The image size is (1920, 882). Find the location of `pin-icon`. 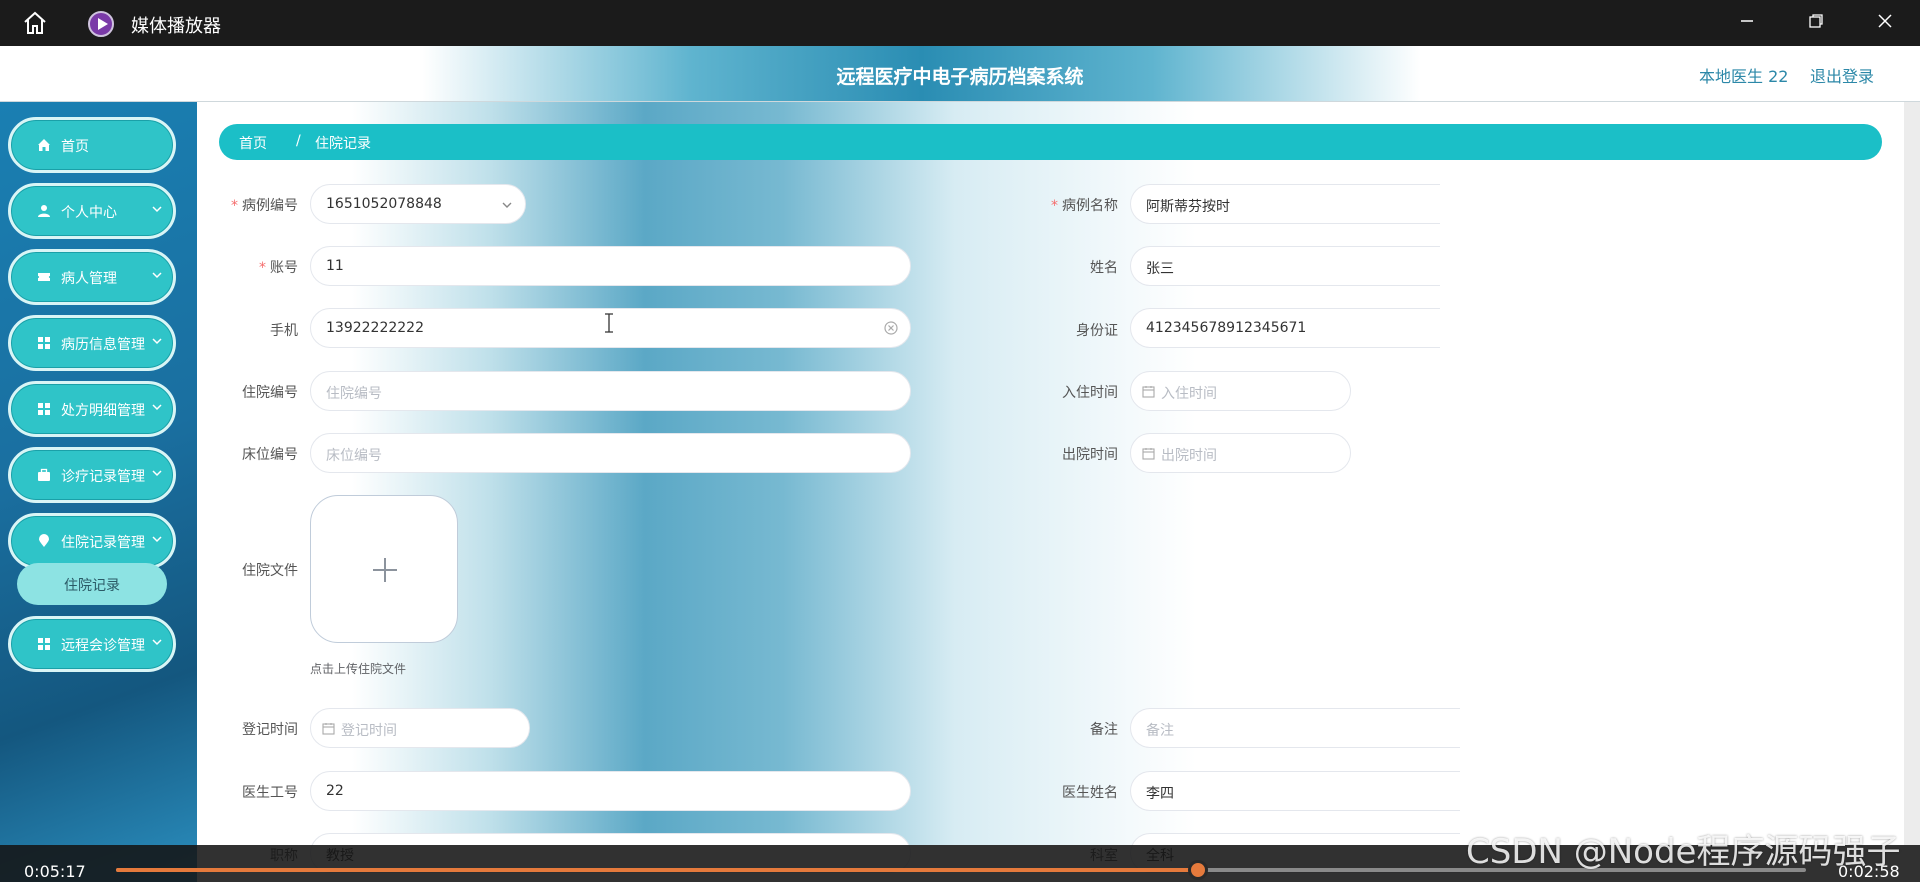

pin-icon is located at coordinates (44, 540).